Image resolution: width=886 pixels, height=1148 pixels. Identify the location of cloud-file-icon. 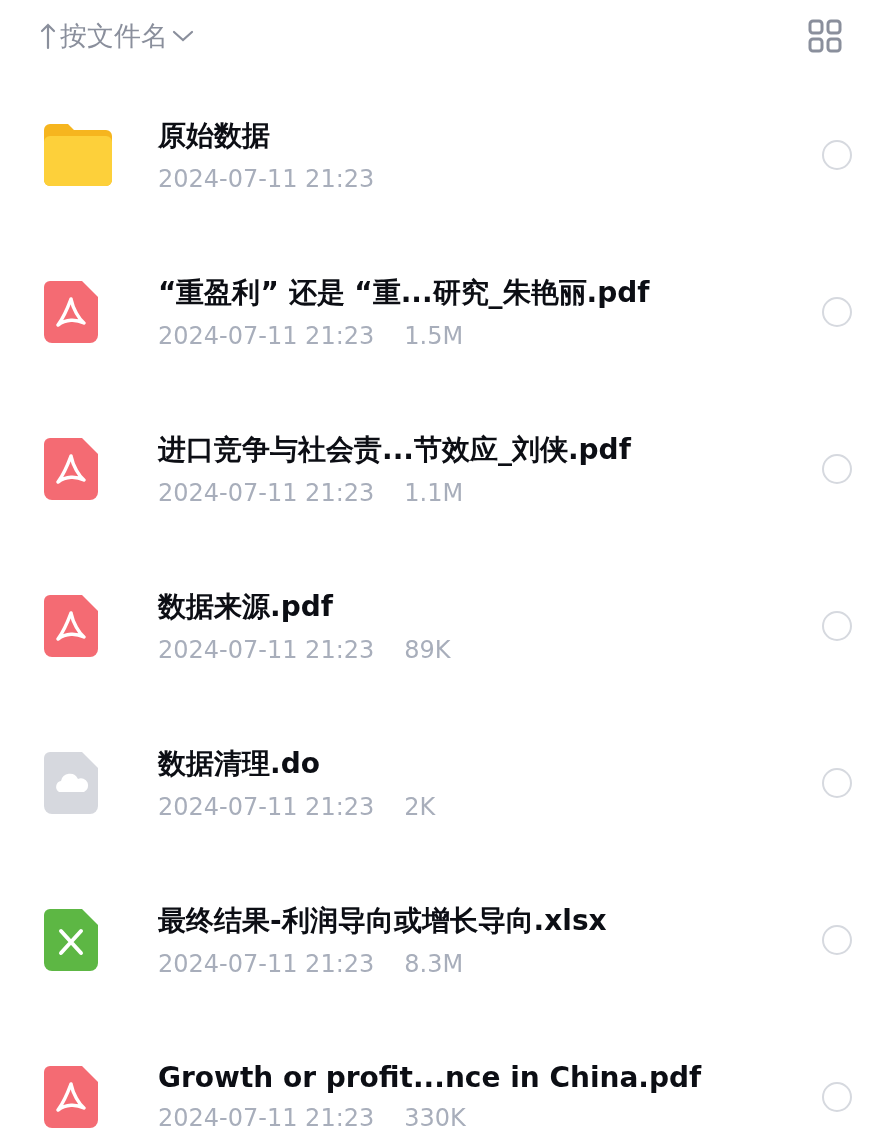
(71, 782).